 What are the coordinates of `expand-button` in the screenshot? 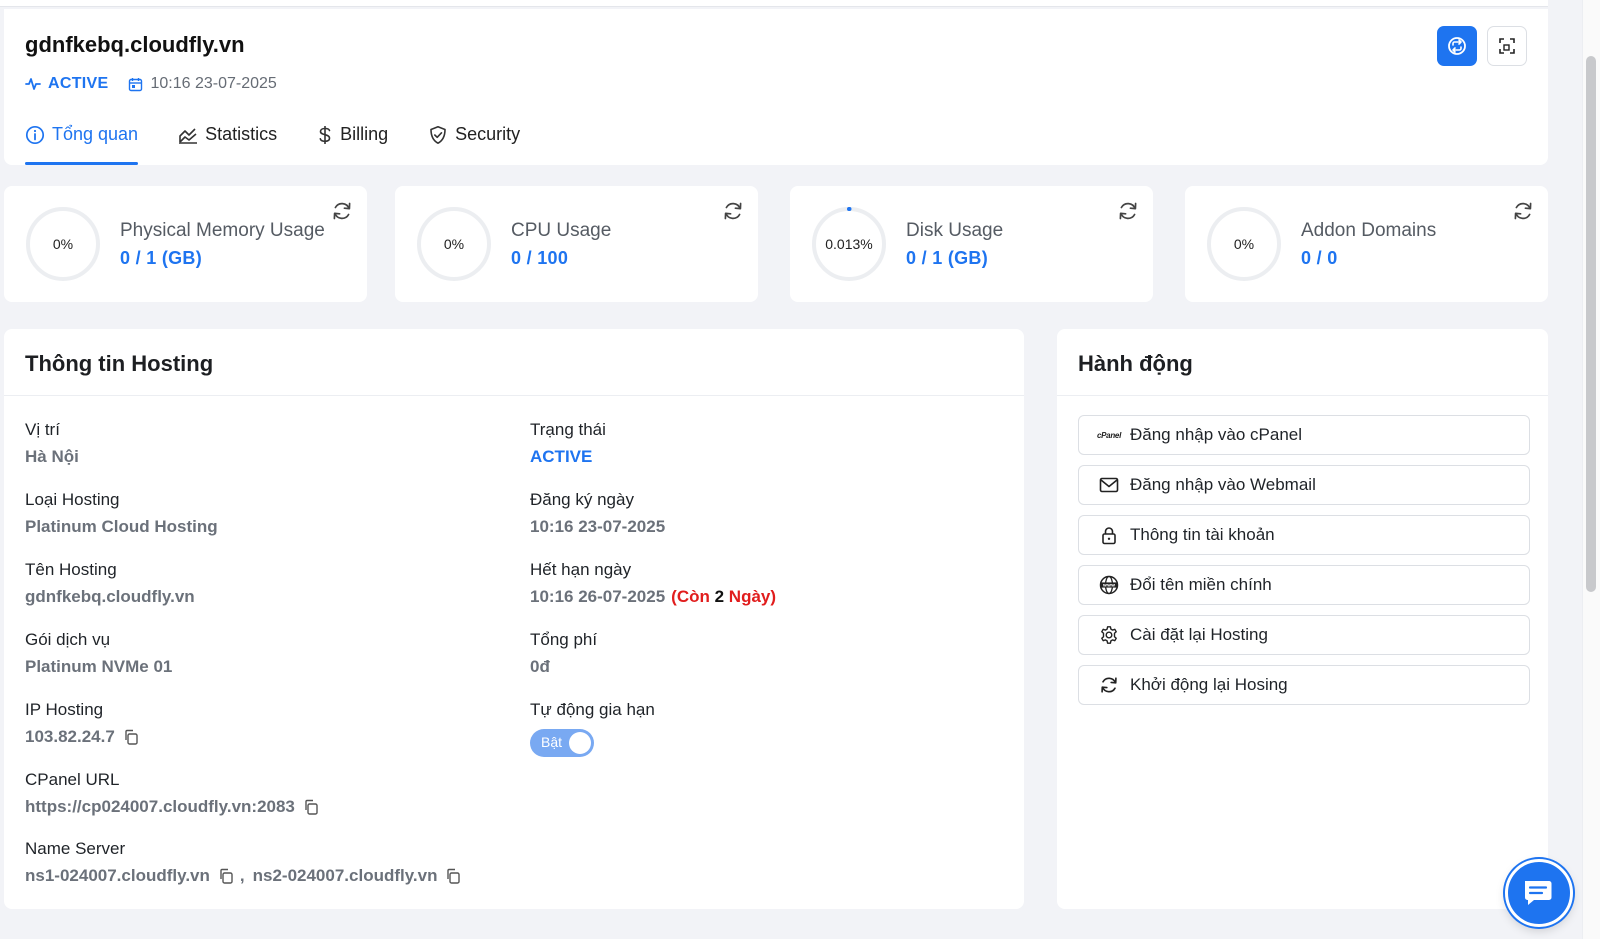 It's located at (1507, 46).